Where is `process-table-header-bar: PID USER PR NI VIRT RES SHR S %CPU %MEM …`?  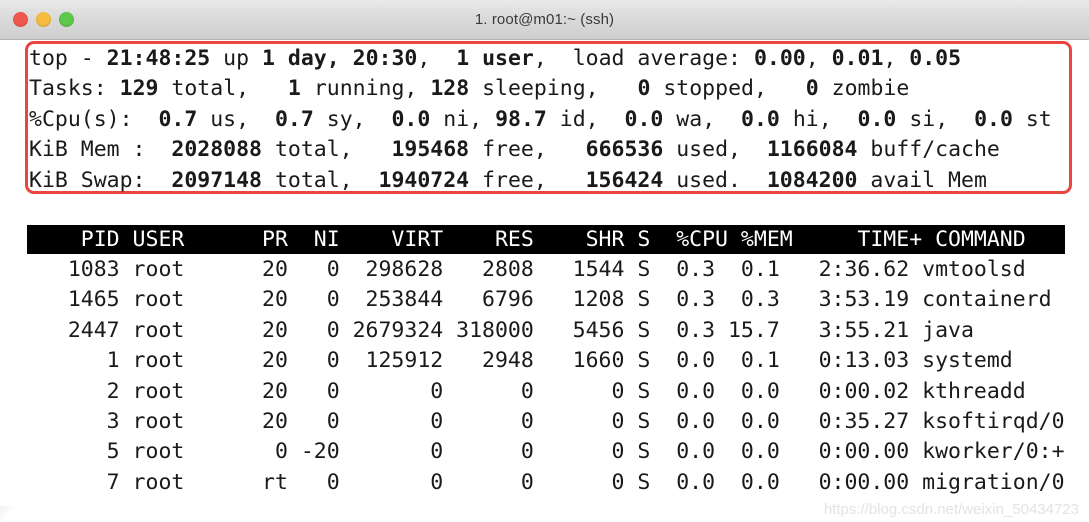
process-table-header-bar: PID USER PR NI VIRT RES SHR S %CPU %MEM … is located at coordinates (546, 239).